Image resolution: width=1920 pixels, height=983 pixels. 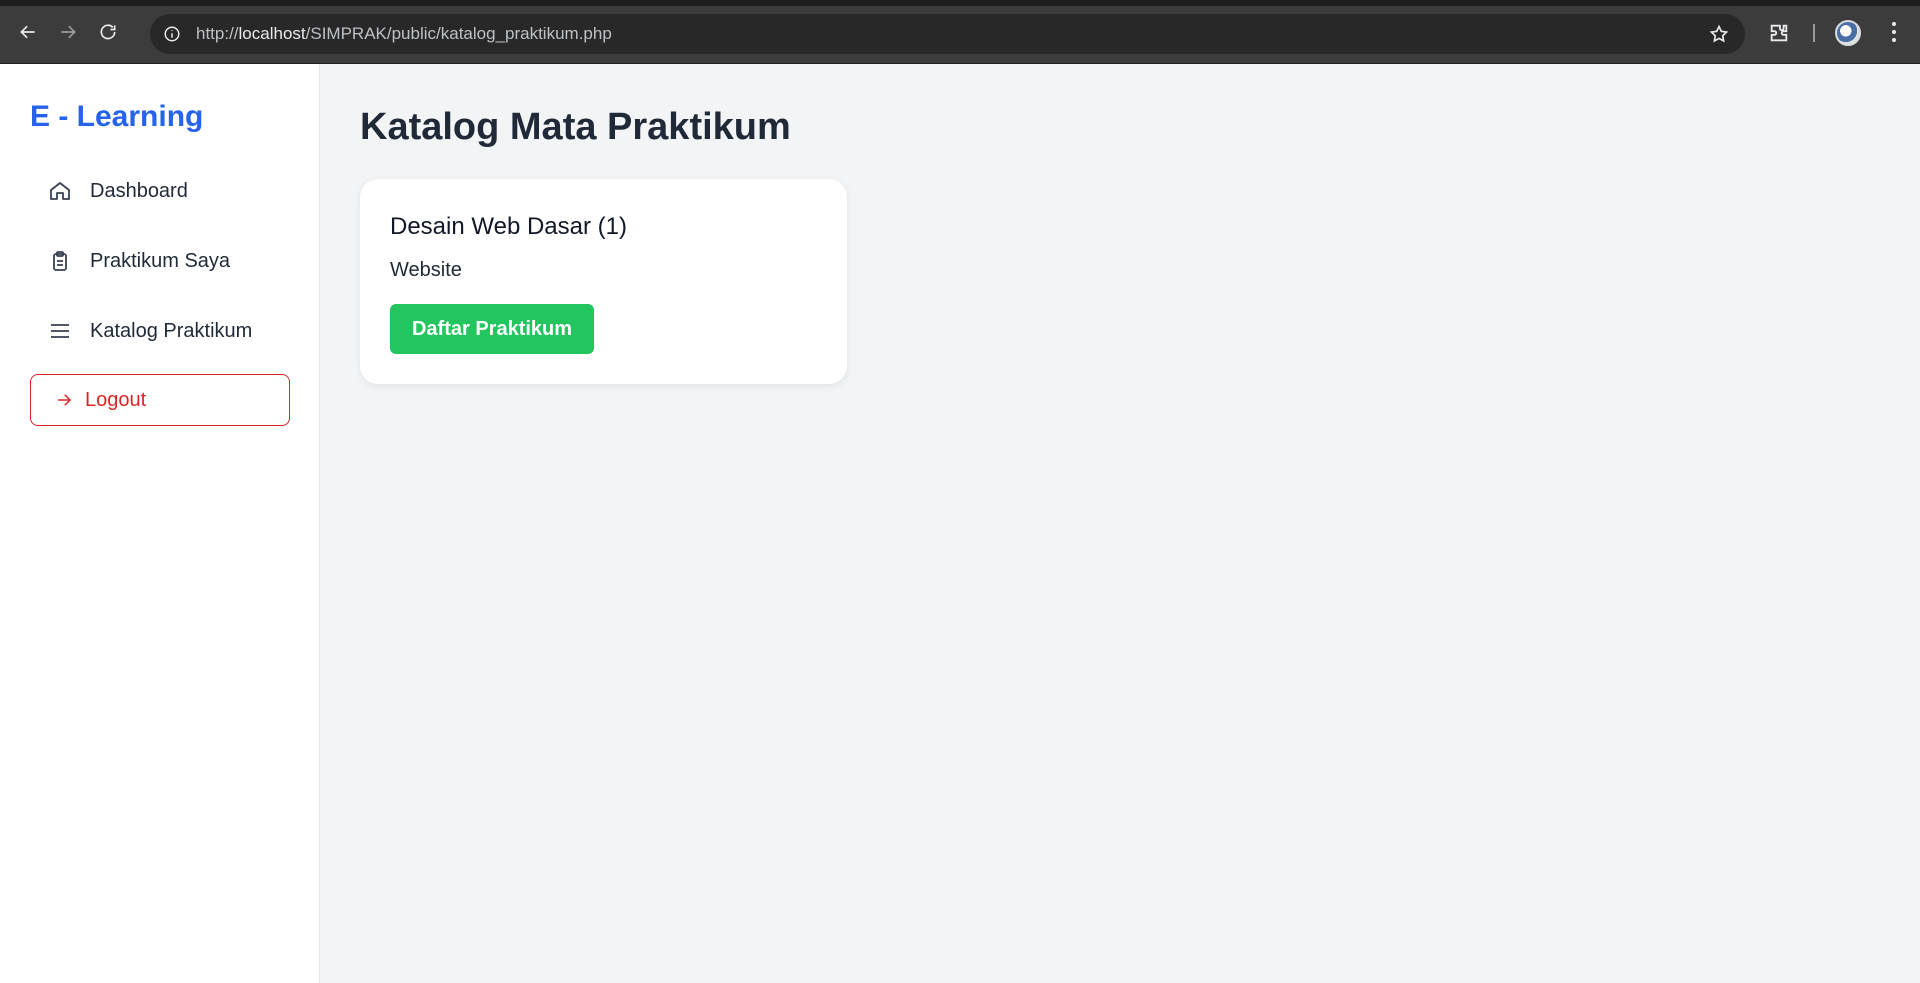 I want to click on forward-arrow-icon, so click(x=68, y=32).